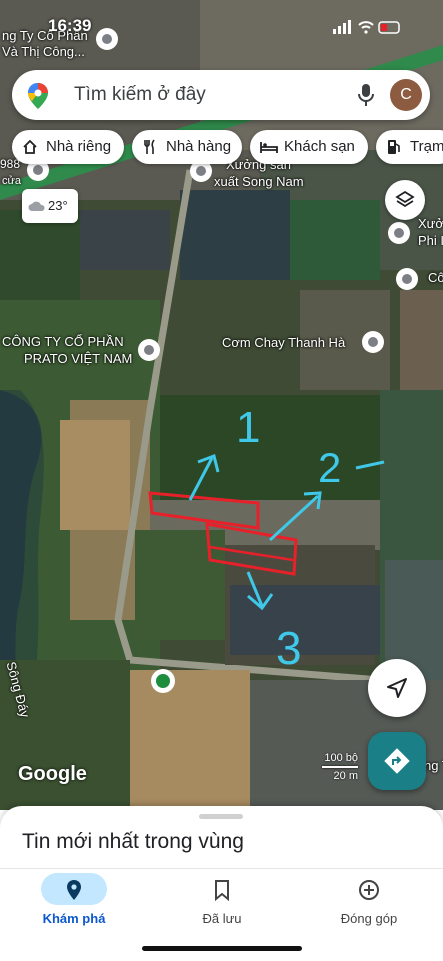 The height and width of the screenshot is (961, 443). Describe the element at coordinates (149, 350) in the screenshot. I see `poi-marker-prato` at that location.